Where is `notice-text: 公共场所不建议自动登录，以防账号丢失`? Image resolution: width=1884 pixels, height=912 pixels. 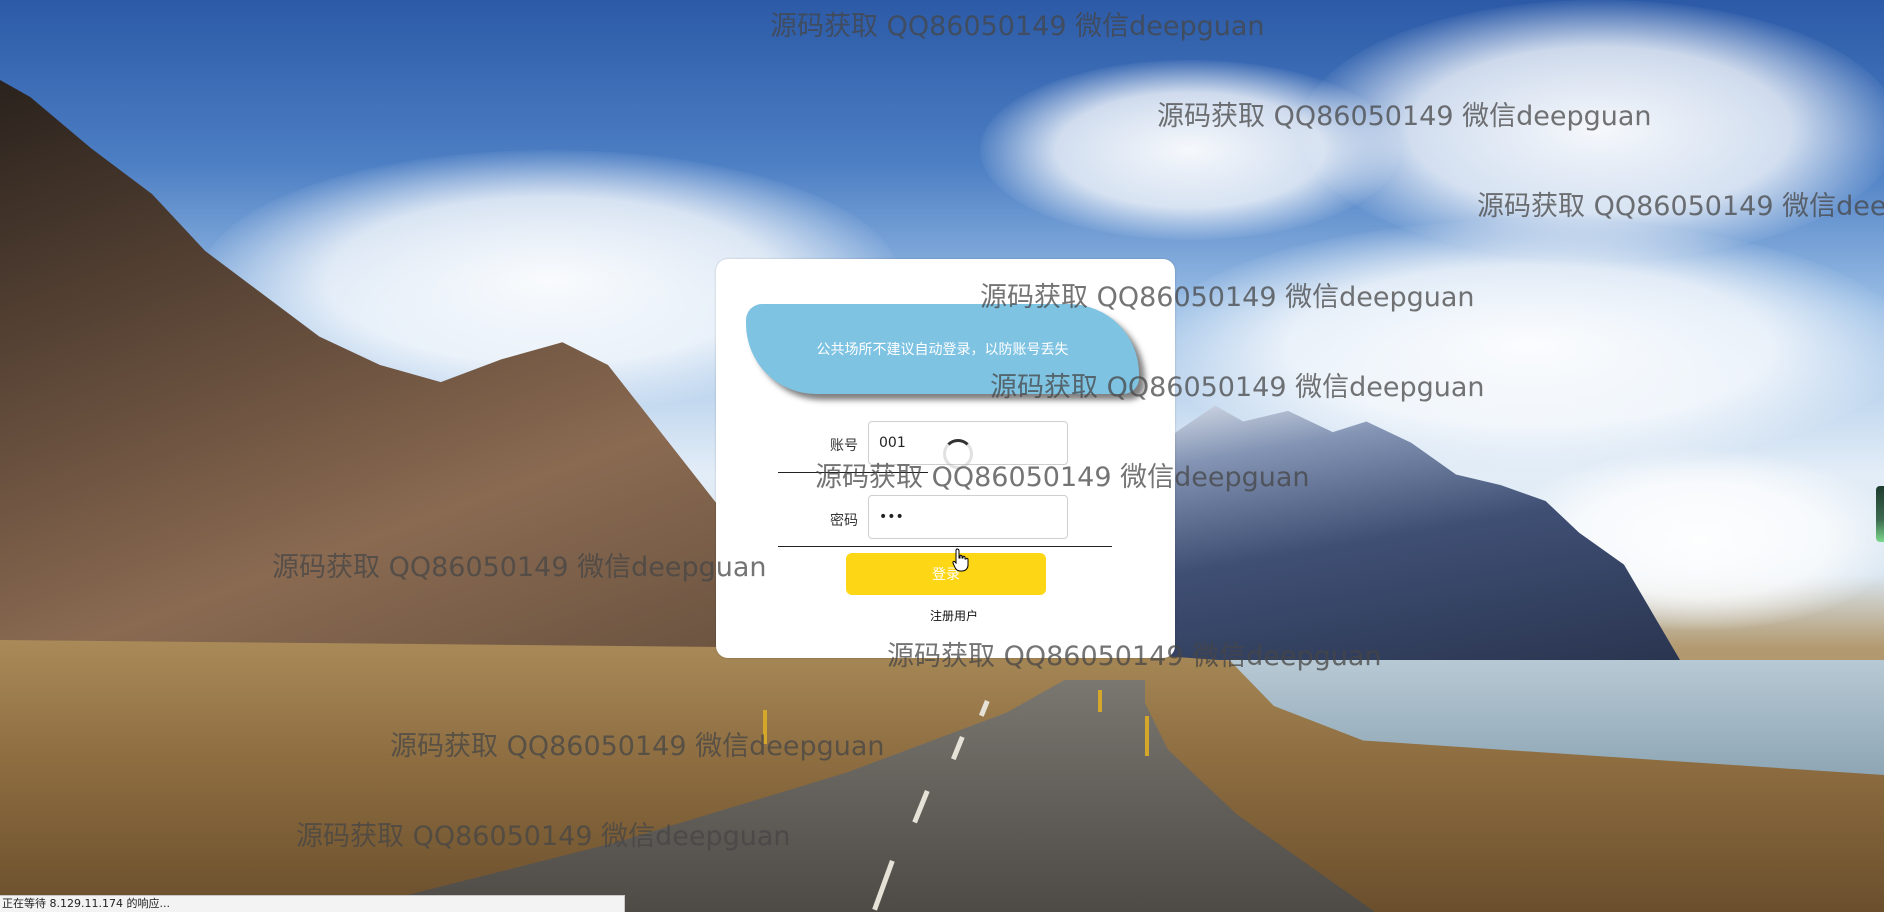
notice-text: 公共场所不建议自动登录，以防账号丢失 is located at coordinates (942, 350).